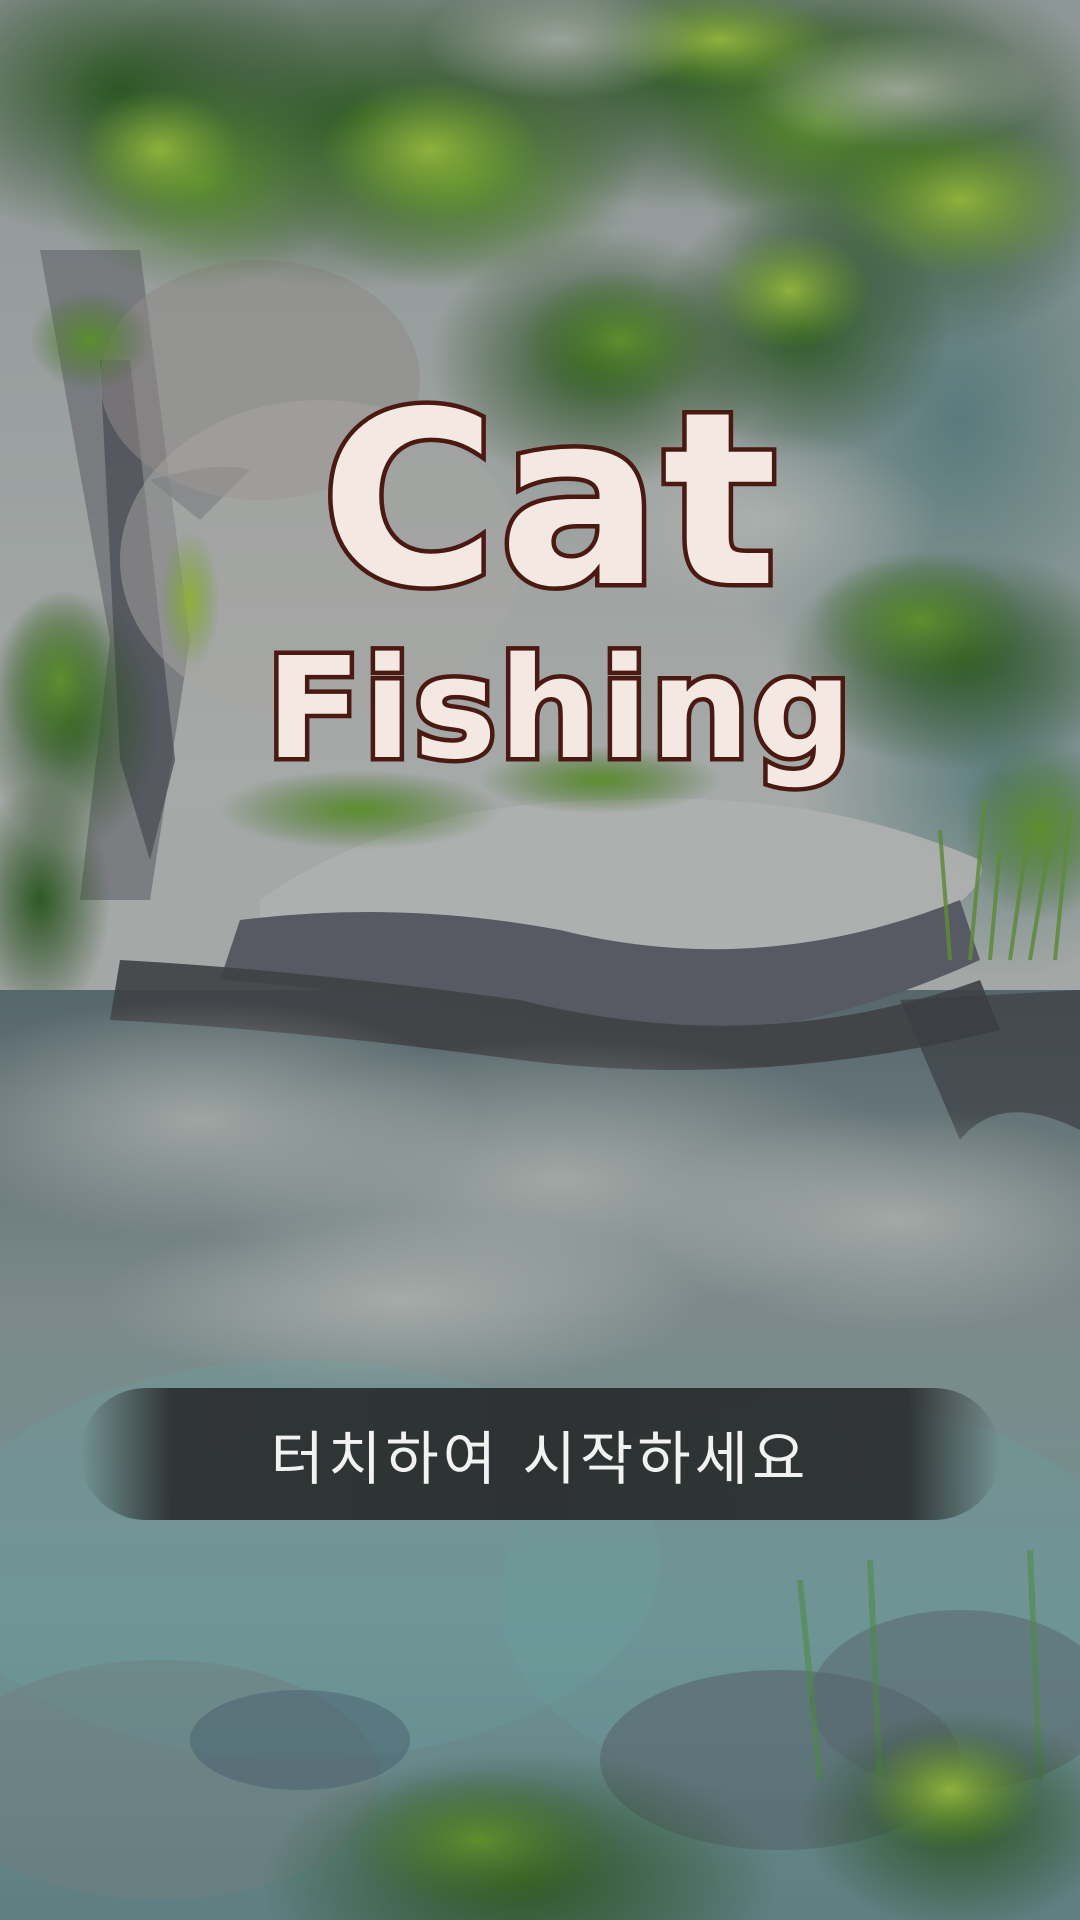  I want to click on game-title-cat: Cat, so click(549, 500).